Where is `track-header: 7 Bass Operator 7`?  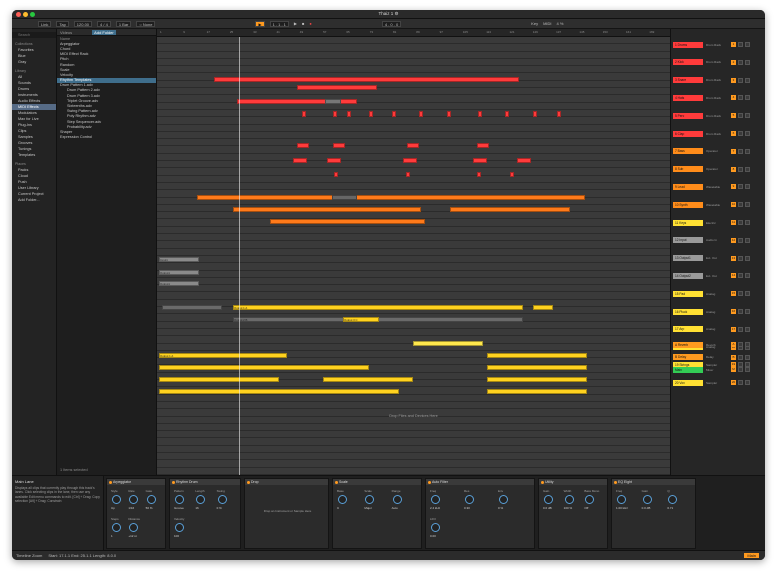
track-header: 7 Bass Operator 7 is located at coordinates (719, 151).